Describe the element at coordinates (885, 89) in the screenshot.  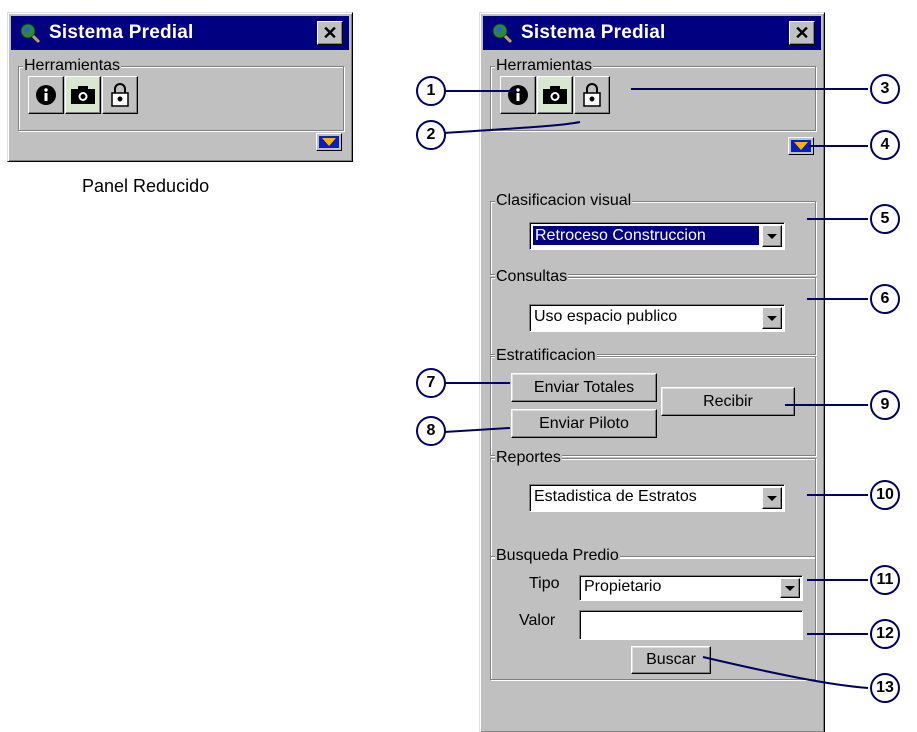
I see `callout-3: 3` at that location.